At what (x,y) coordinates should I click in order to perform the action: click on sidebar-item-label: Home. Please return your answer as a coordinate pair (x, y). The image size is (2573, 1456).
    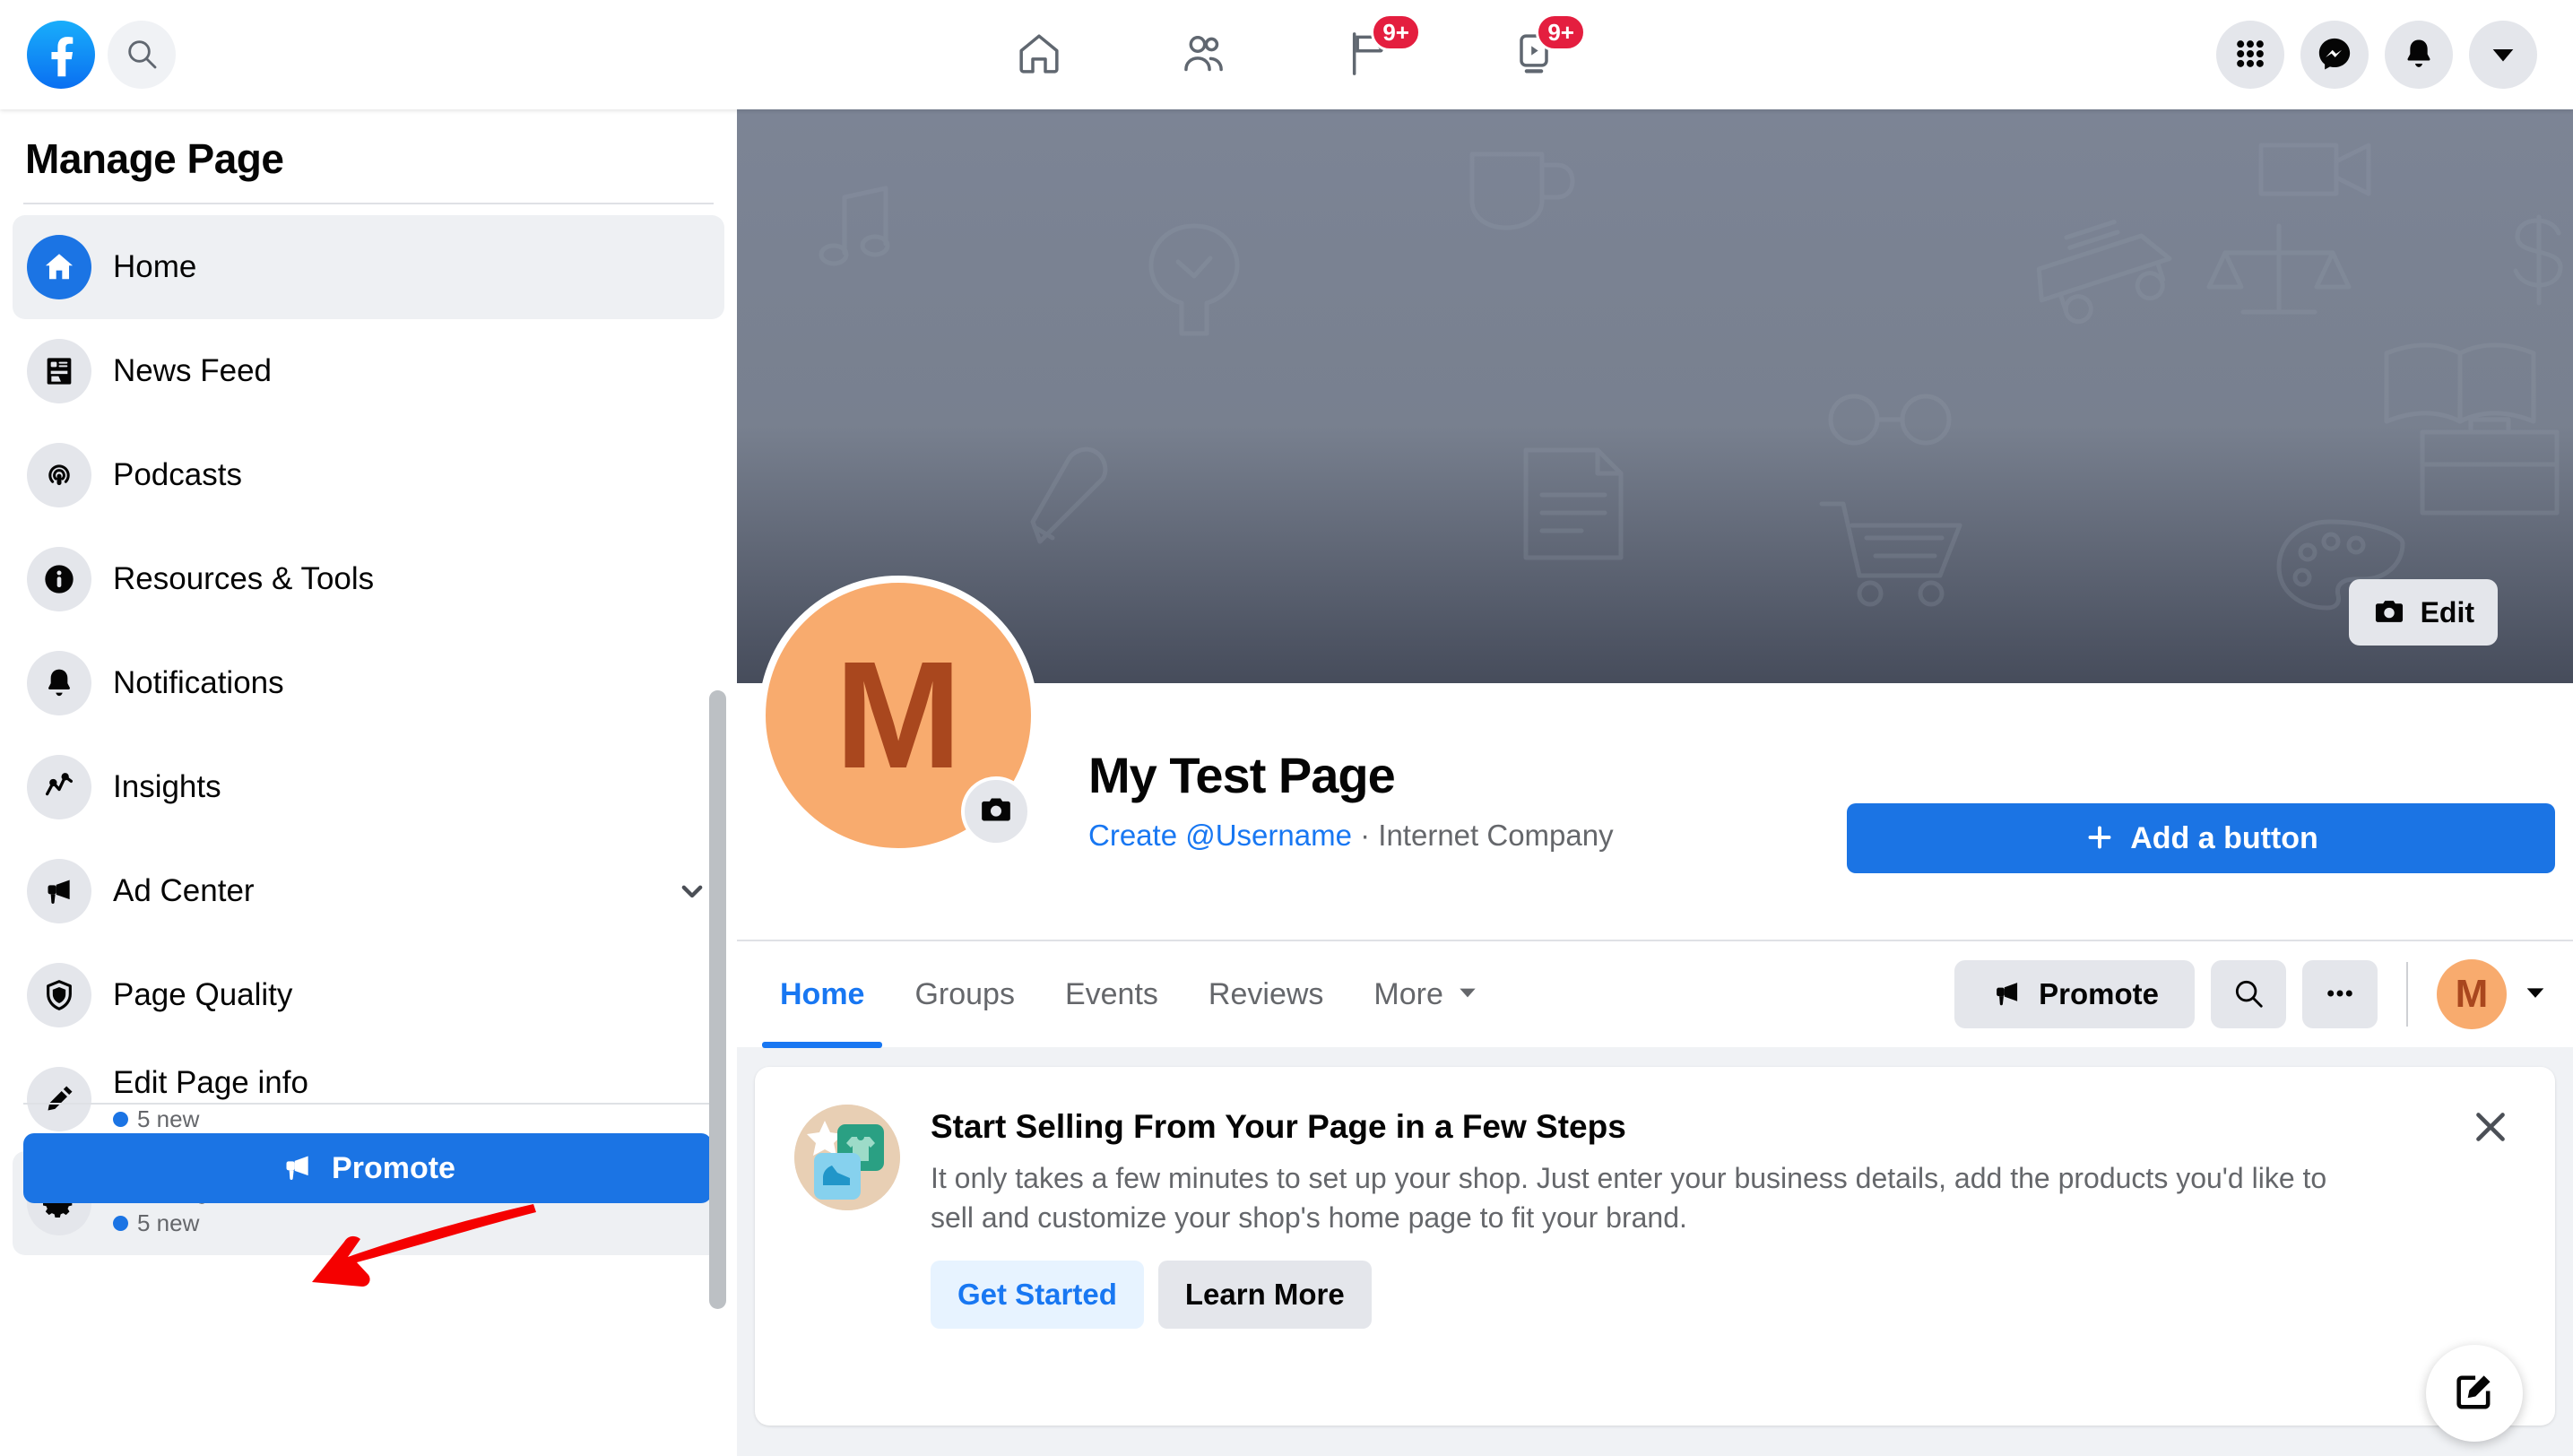
    Looking at the image, I should click on (155, 266).